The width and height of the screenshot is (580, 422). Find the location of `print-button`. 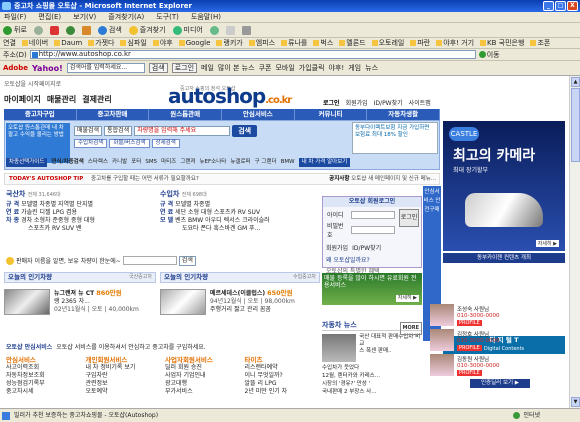

print-button is located at coordinates (246, 30).